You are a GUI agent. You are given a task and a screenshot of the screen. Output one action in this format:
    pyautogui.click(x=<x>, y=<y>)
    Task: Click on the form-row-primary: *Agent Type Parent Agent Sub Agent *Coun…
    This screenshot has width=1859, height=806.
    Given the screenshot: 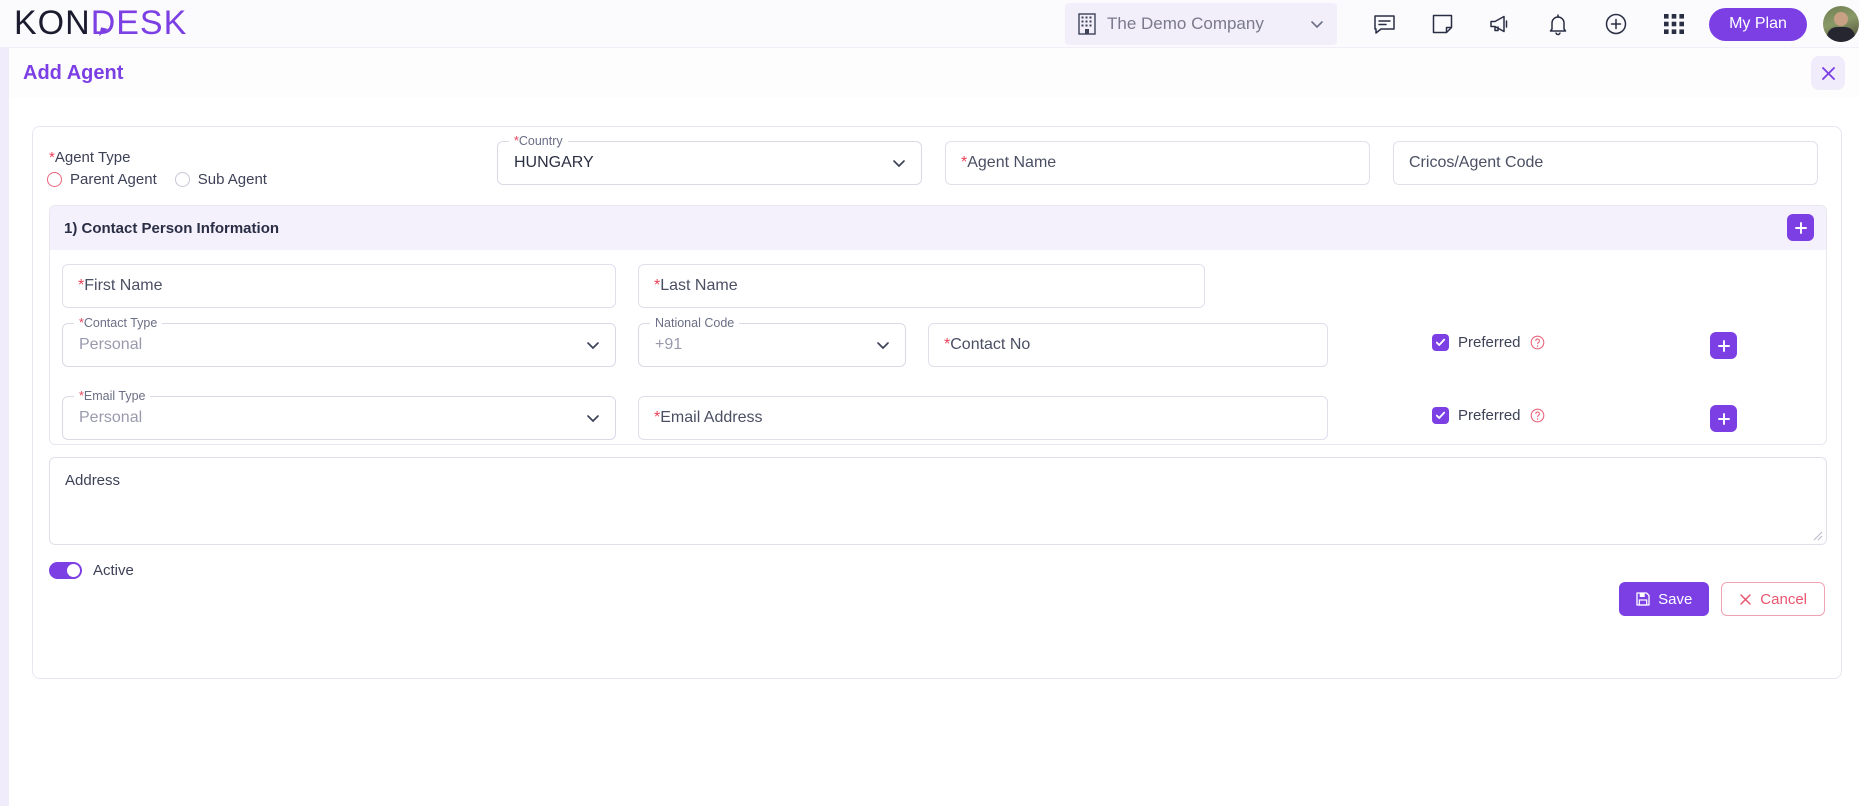 What is the action you would take?
    pyautogui.click(x=938, y=163)
    